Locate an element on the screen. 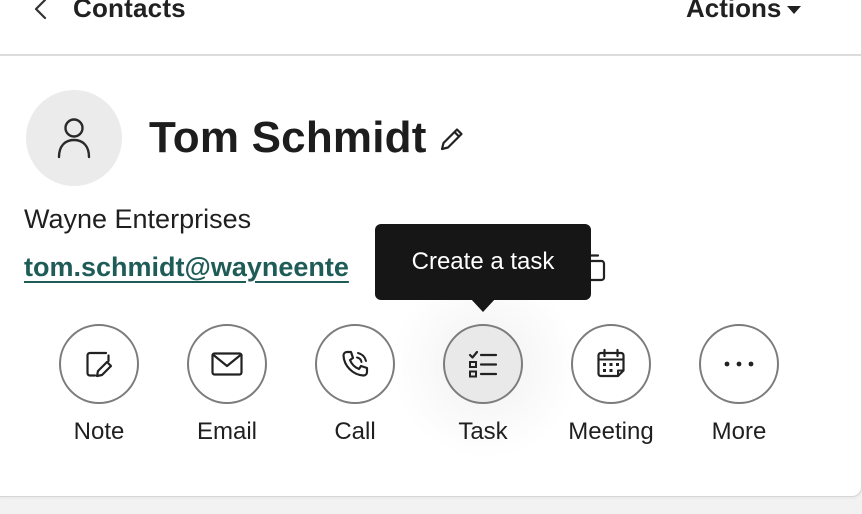  actions-label: Actions is located at coordinates (734, 11).